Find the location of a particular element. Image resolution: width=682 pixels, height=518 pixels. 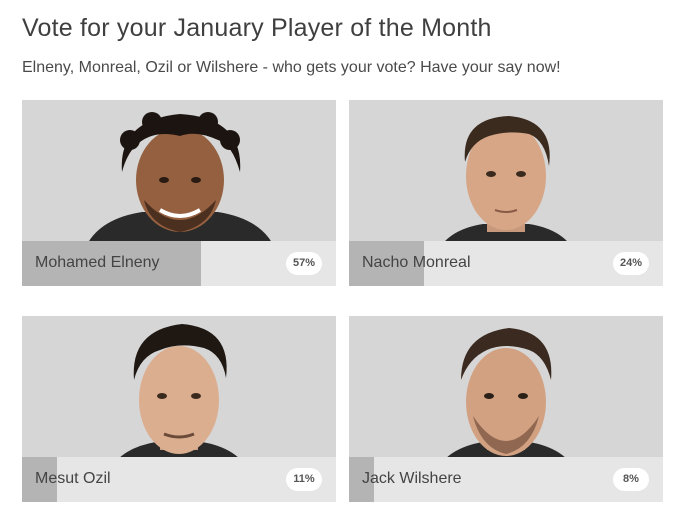

vote-result-bar: Mesut Ozil 11% is located at coordinates (179, 479).